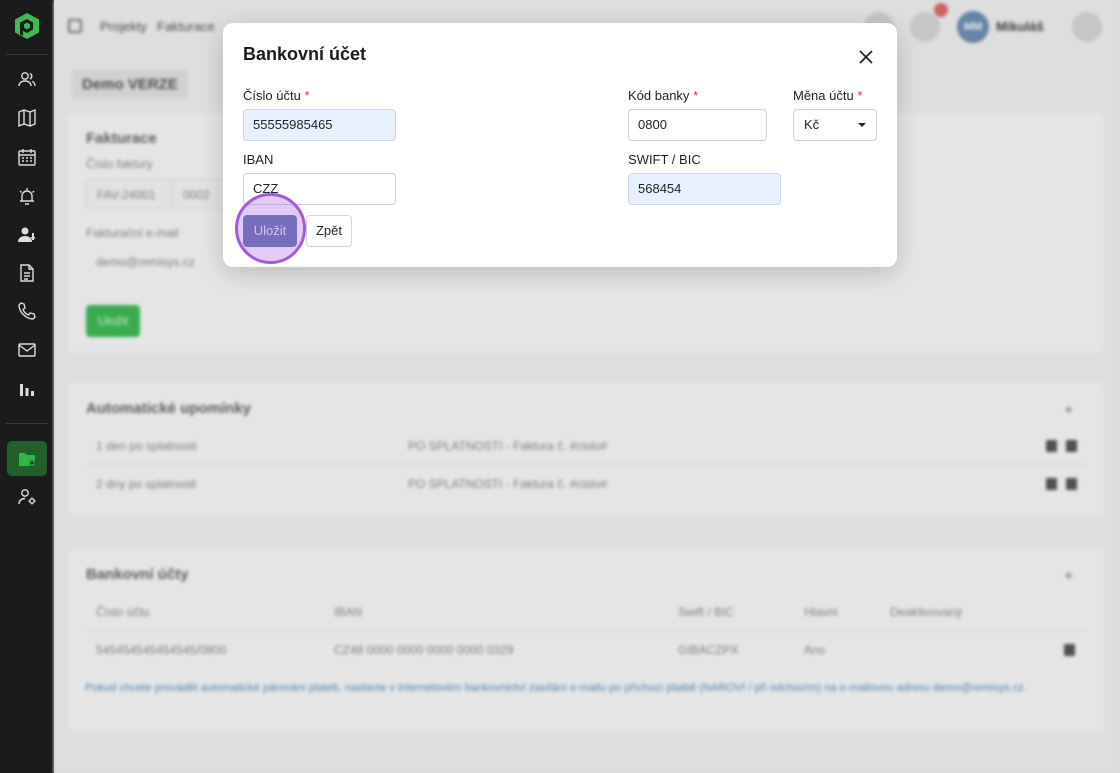 This screenshot has height=773, width=1120. I want to click on account-number-input: 55555985465, so click(319, 125).